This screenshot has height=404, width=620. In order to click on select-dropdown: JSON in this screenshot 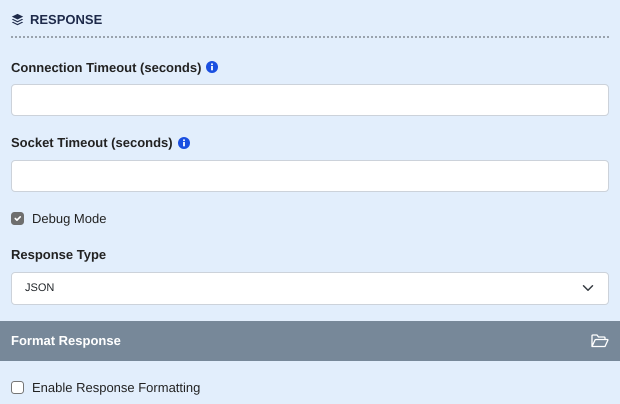, I will do `click(310, 288)`.